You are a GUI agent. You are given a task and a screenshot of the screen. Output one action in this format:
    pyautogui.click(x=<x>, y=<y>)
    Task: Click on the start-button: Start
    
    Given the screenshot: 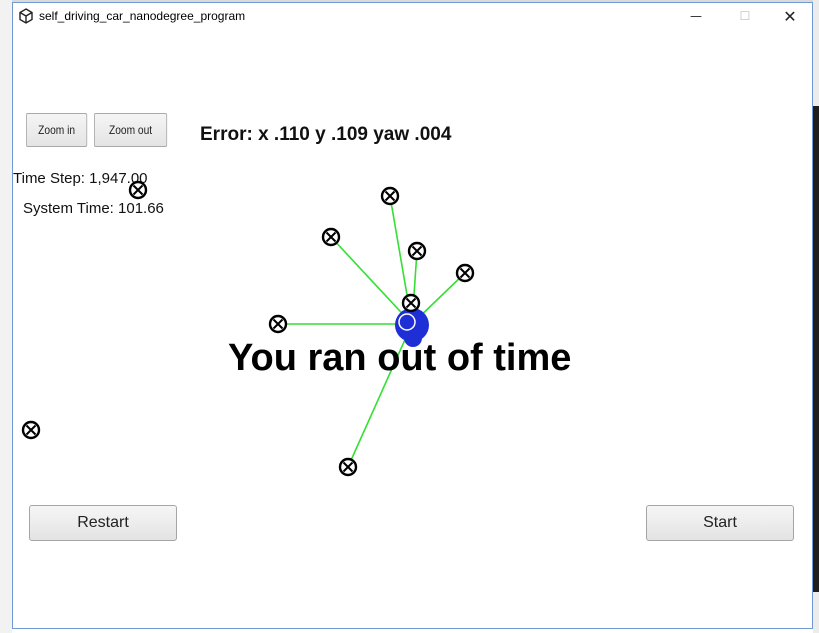 What is the action you would take?
    pyautogui.click(x=720, y=523)
    